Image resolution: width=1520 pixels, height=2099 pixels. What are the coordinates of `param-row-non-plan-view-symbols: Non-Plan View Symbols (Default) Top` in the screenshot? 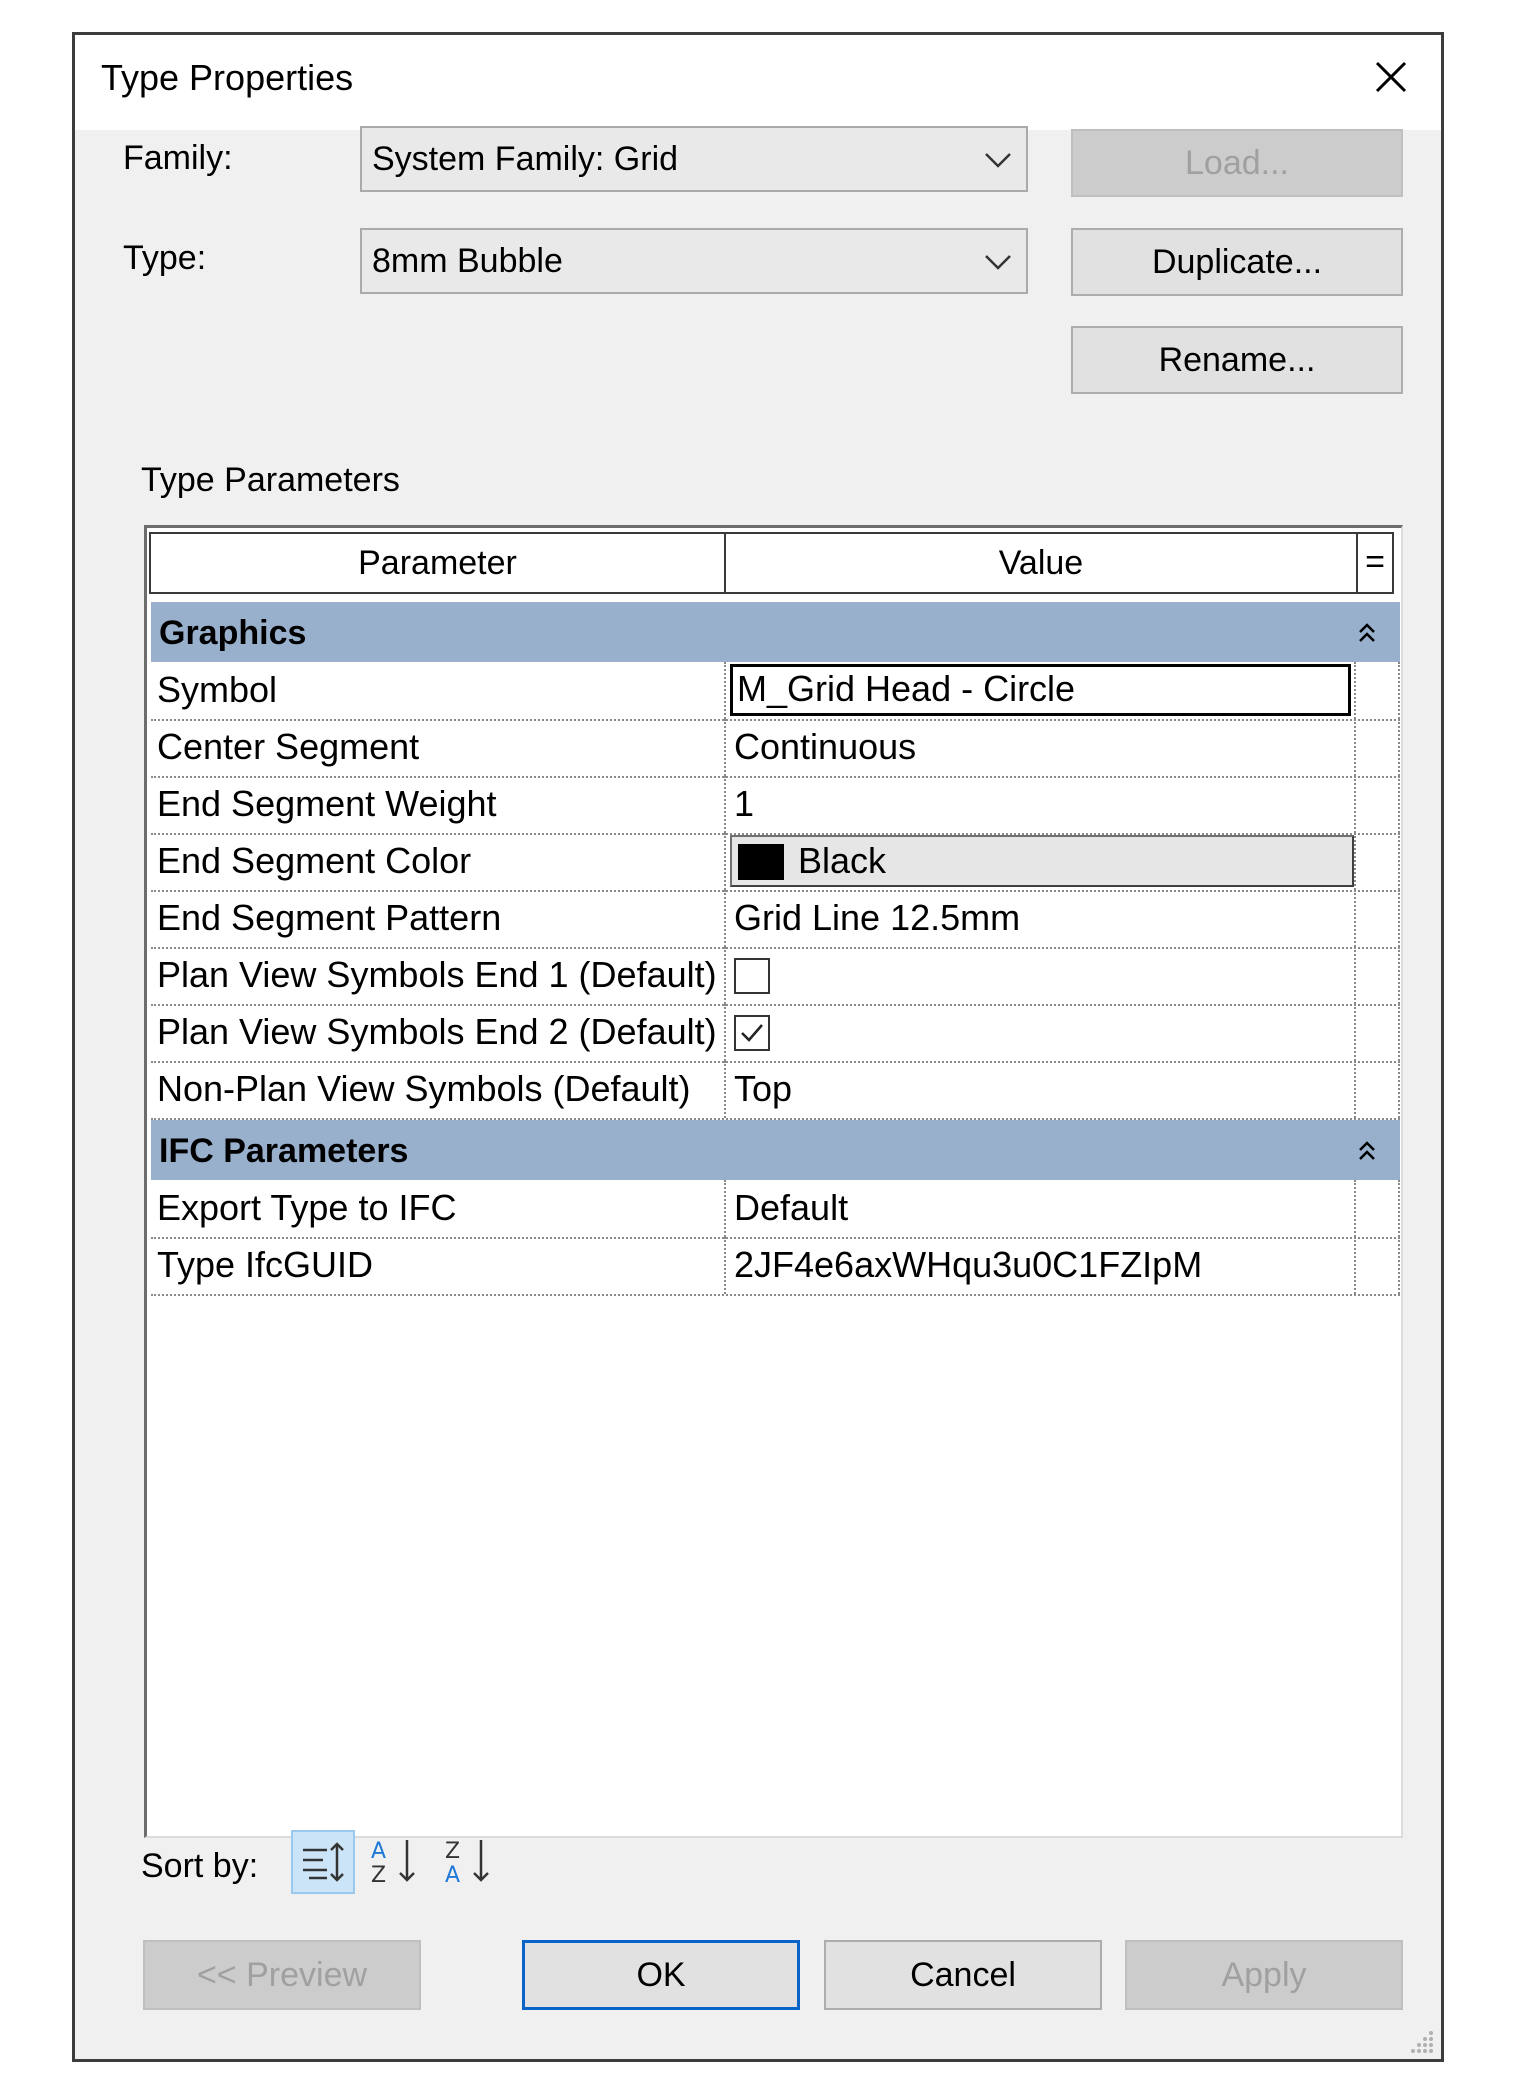 It's located at (775, 1090).